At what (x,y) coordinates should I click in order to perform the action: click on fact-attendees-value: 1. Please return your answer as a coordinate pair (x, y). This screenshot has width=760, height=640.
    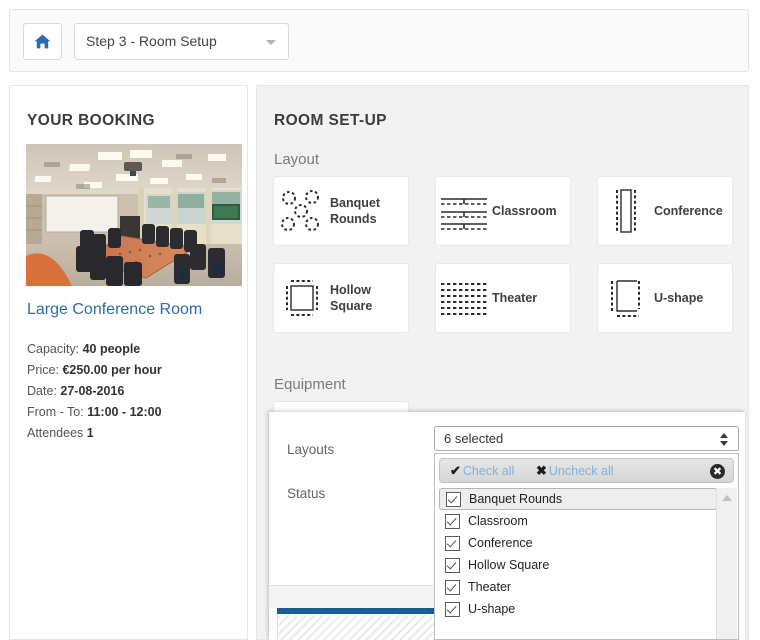
    Looking at the image, I should click on (90, 433).